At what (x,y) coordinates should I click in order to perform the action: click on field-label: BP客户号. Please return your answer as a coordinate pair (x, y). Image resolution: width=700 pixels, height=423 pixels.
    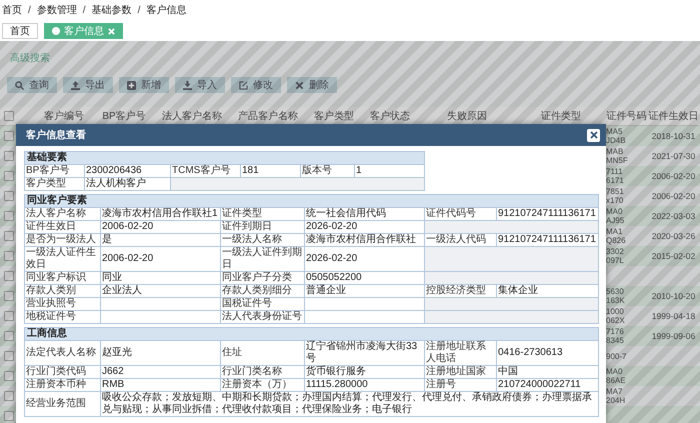
    Looking at the image, I should click on (54, 171).